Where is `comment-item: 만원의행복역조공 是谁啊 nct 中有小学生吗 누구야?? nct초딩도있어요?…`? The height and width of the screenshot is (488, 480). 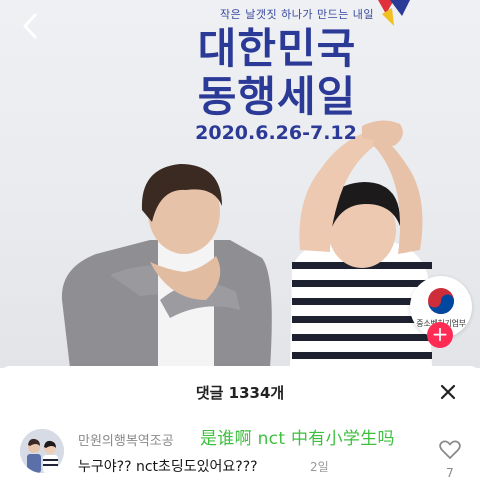 comment-item: 만원의행복역조공 是谁啊 nct 中有小学生吗 누구야?? nct초딩도있어요?… is located at coordinates (240, 453).